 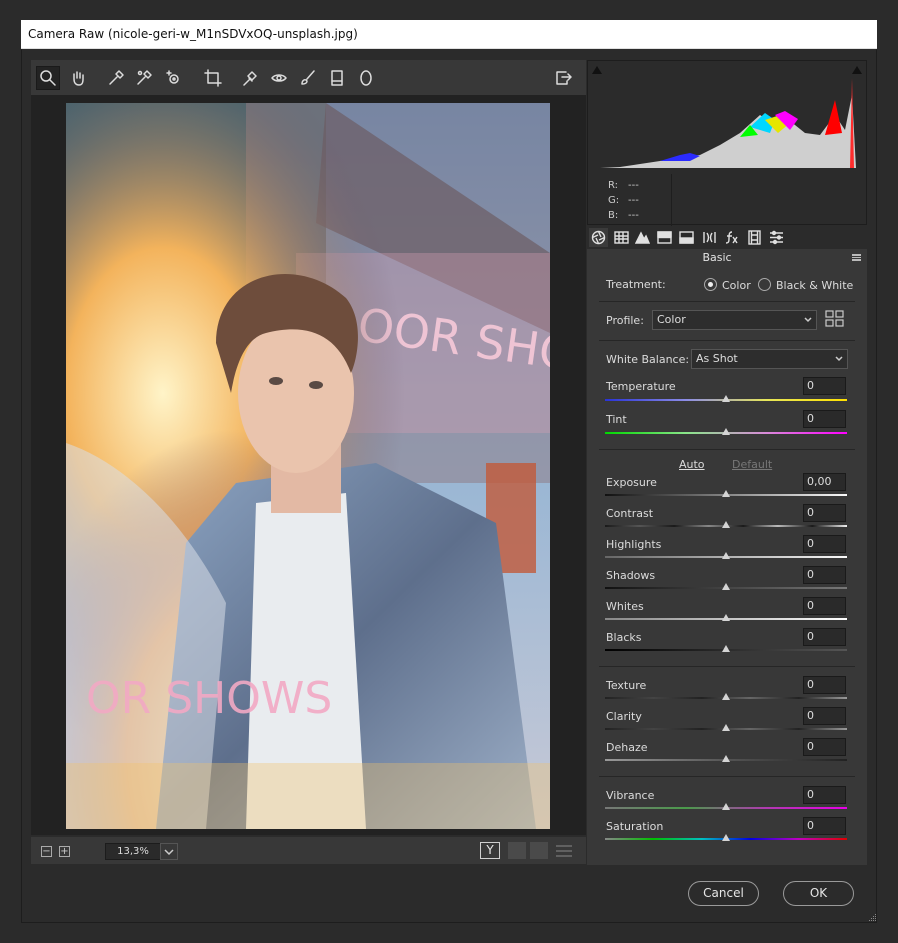 I want to click on dehaze-value-field: 0, so click(x=824, y=747).